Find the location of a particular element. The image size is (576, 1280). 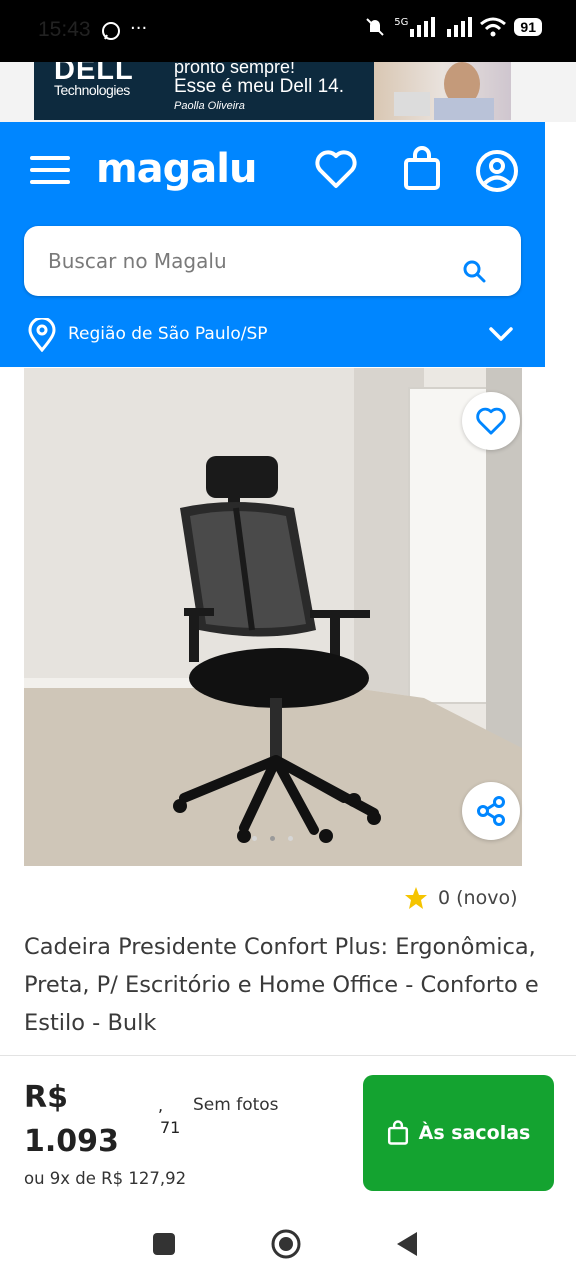

no-photos-label: Sem fotos is located at coordinates (236, 1105).